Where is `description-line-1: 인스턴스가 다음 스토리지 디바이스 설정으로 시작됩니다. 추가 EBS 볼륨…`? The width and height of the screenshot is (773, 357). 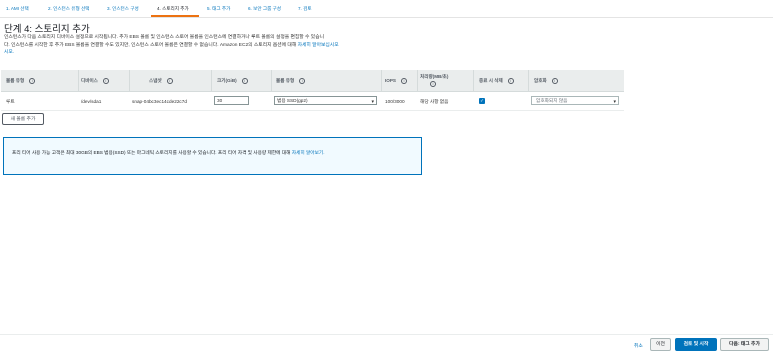 description-line-1: 인스턴스가 다음 스토리지 디바이스 설정으로 시작됩니다. 추가 EBS 볼륨… is located at coordinates (164, 37).